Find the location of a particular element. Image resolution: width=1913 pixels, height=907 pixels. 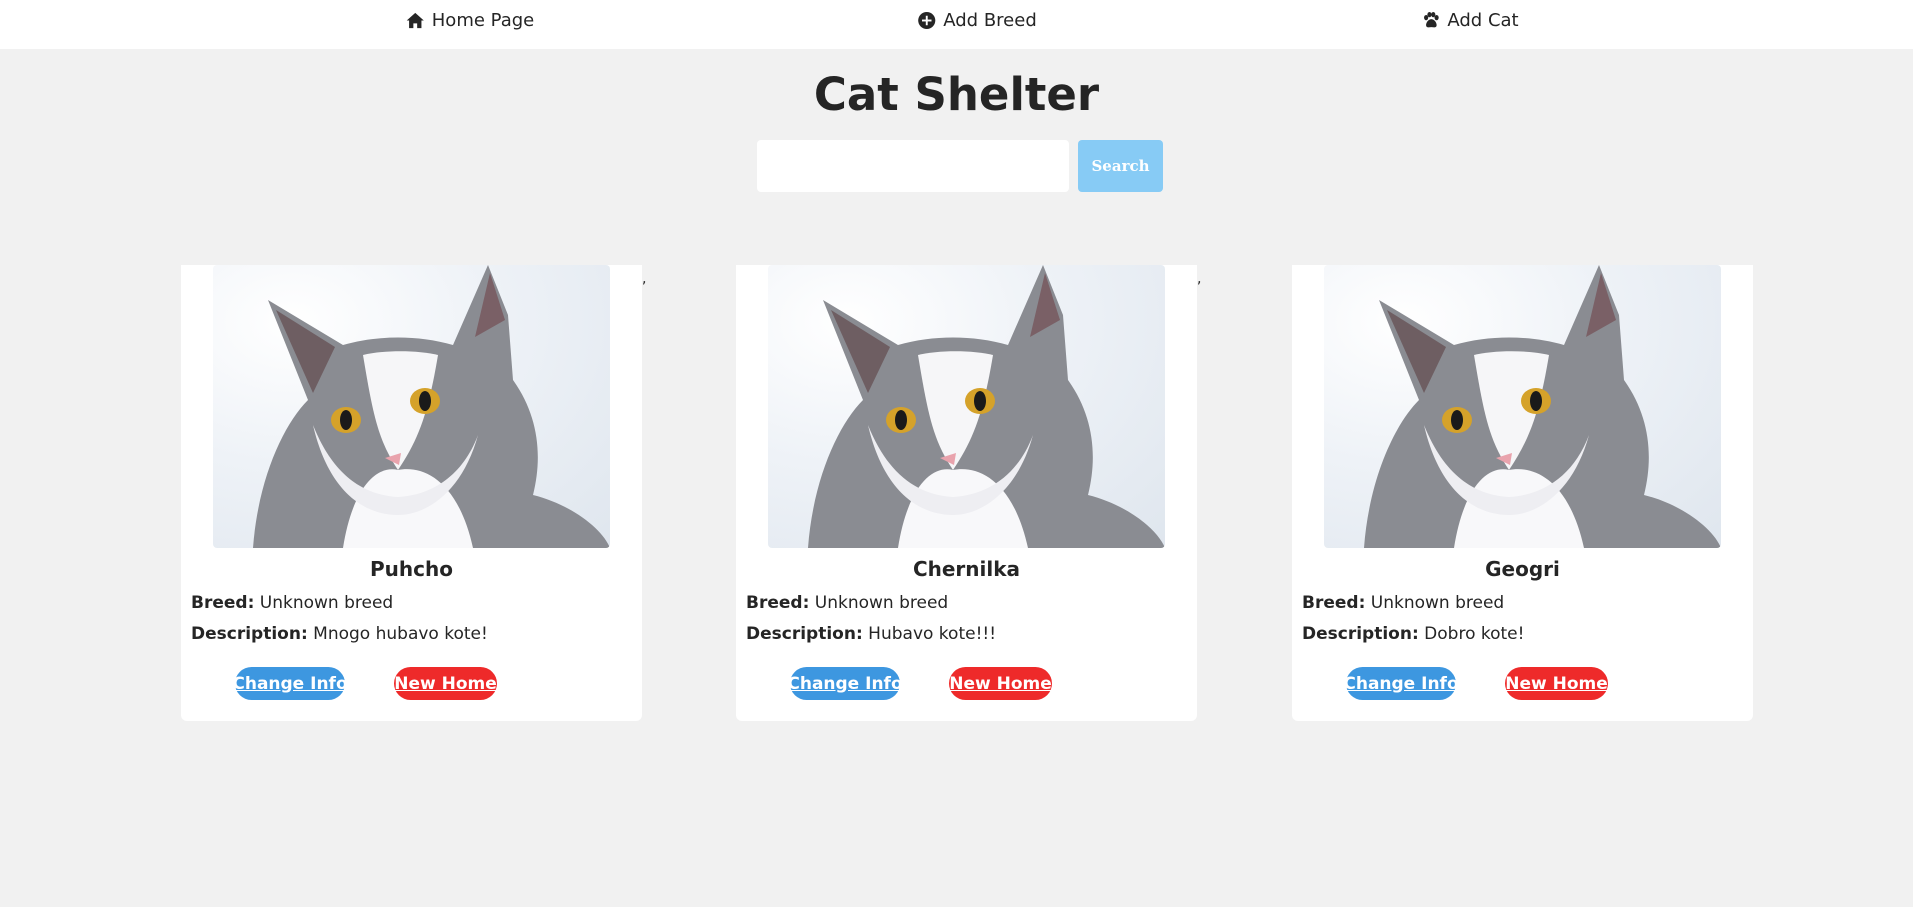

paw-icon is located at coordinates (1431, 19).